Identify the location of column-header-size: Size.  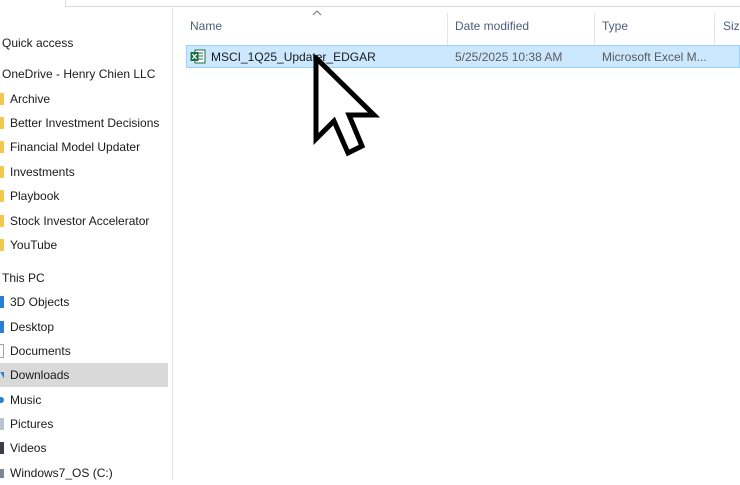
(731, 26).